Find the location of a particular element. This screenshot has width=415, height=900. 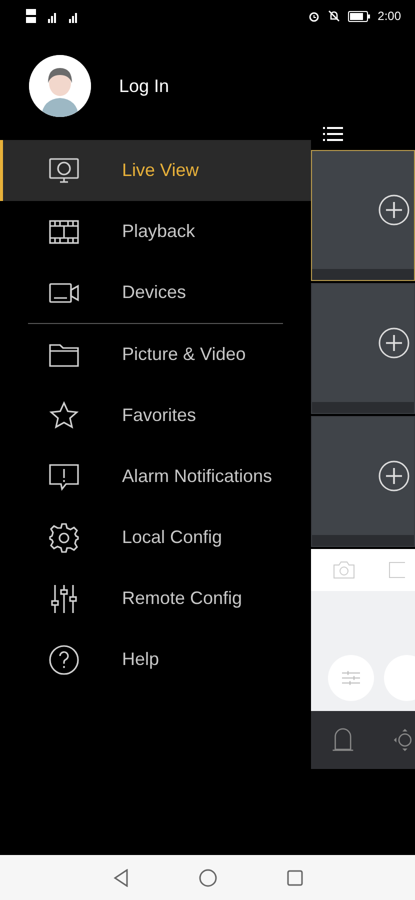

menu-item: Local Config is located at coordinates (155, 537).